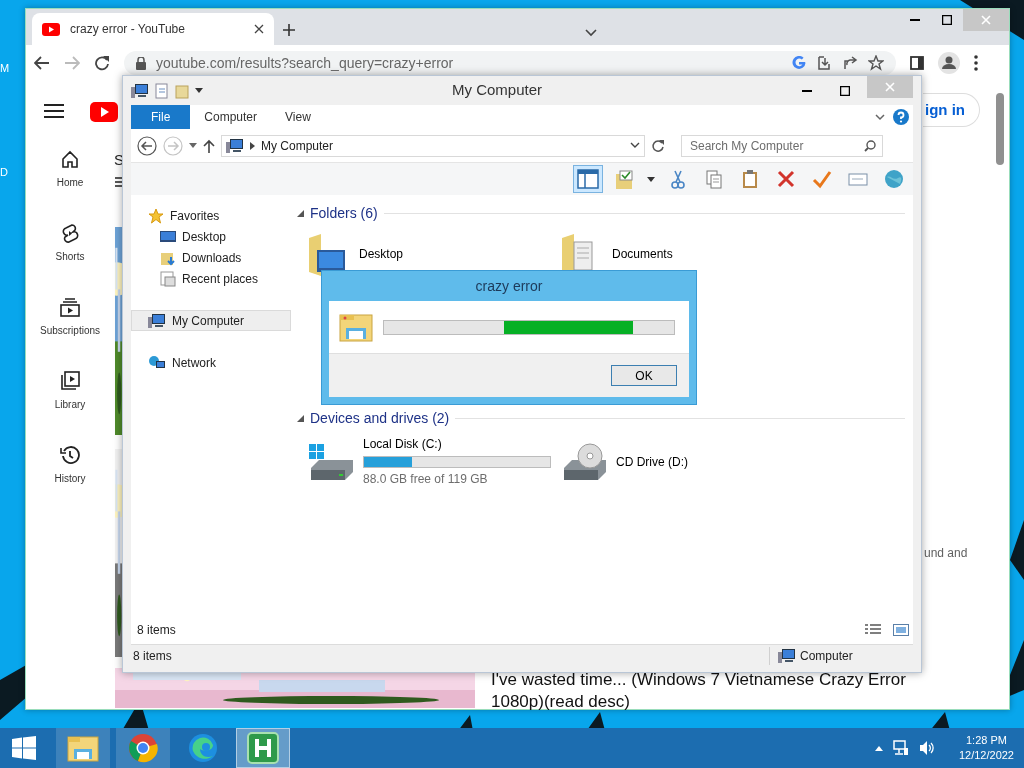 This screenshot has height=768, width=1024. I want to click on youtube-icon, so click(51, 29).